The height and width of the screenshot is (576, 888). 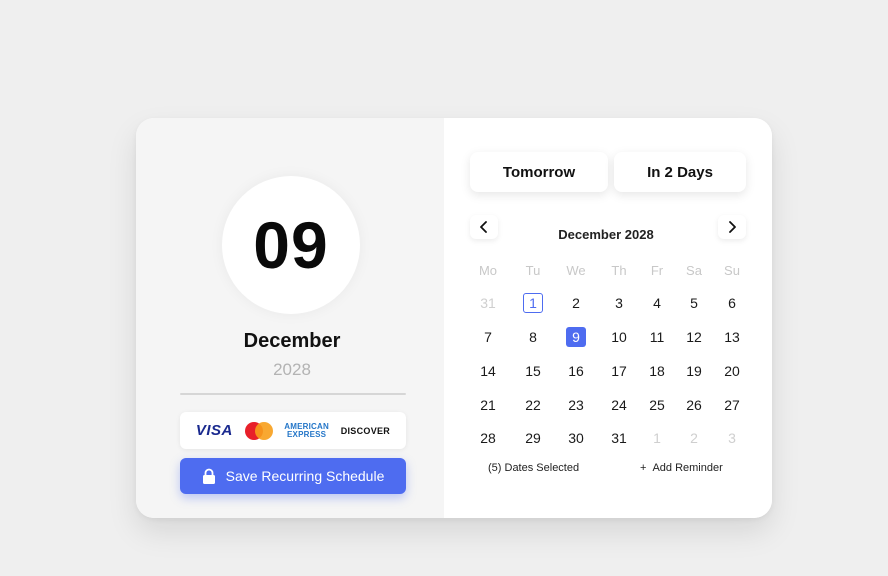 What do you see at coordinates (694, 371) in the screenshot?
I see `calendar-day: 19` at bounding box center [694, 371].